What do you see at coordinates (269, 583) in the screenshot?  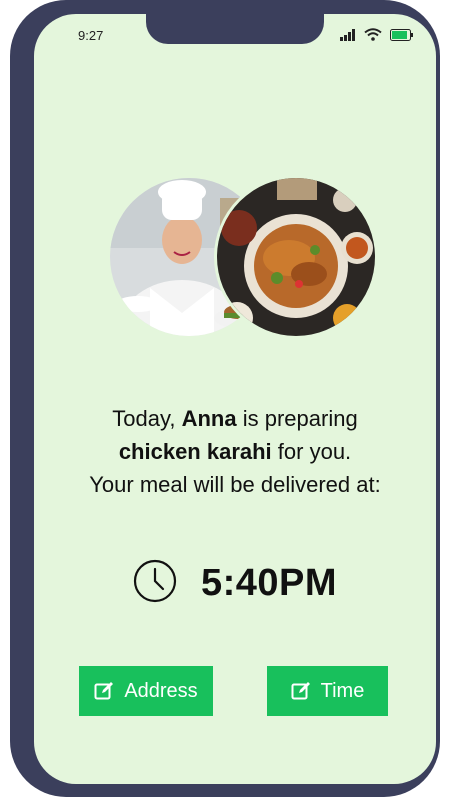 I see `delivery-time: 5:40PM` at bounding box center [269, 583].